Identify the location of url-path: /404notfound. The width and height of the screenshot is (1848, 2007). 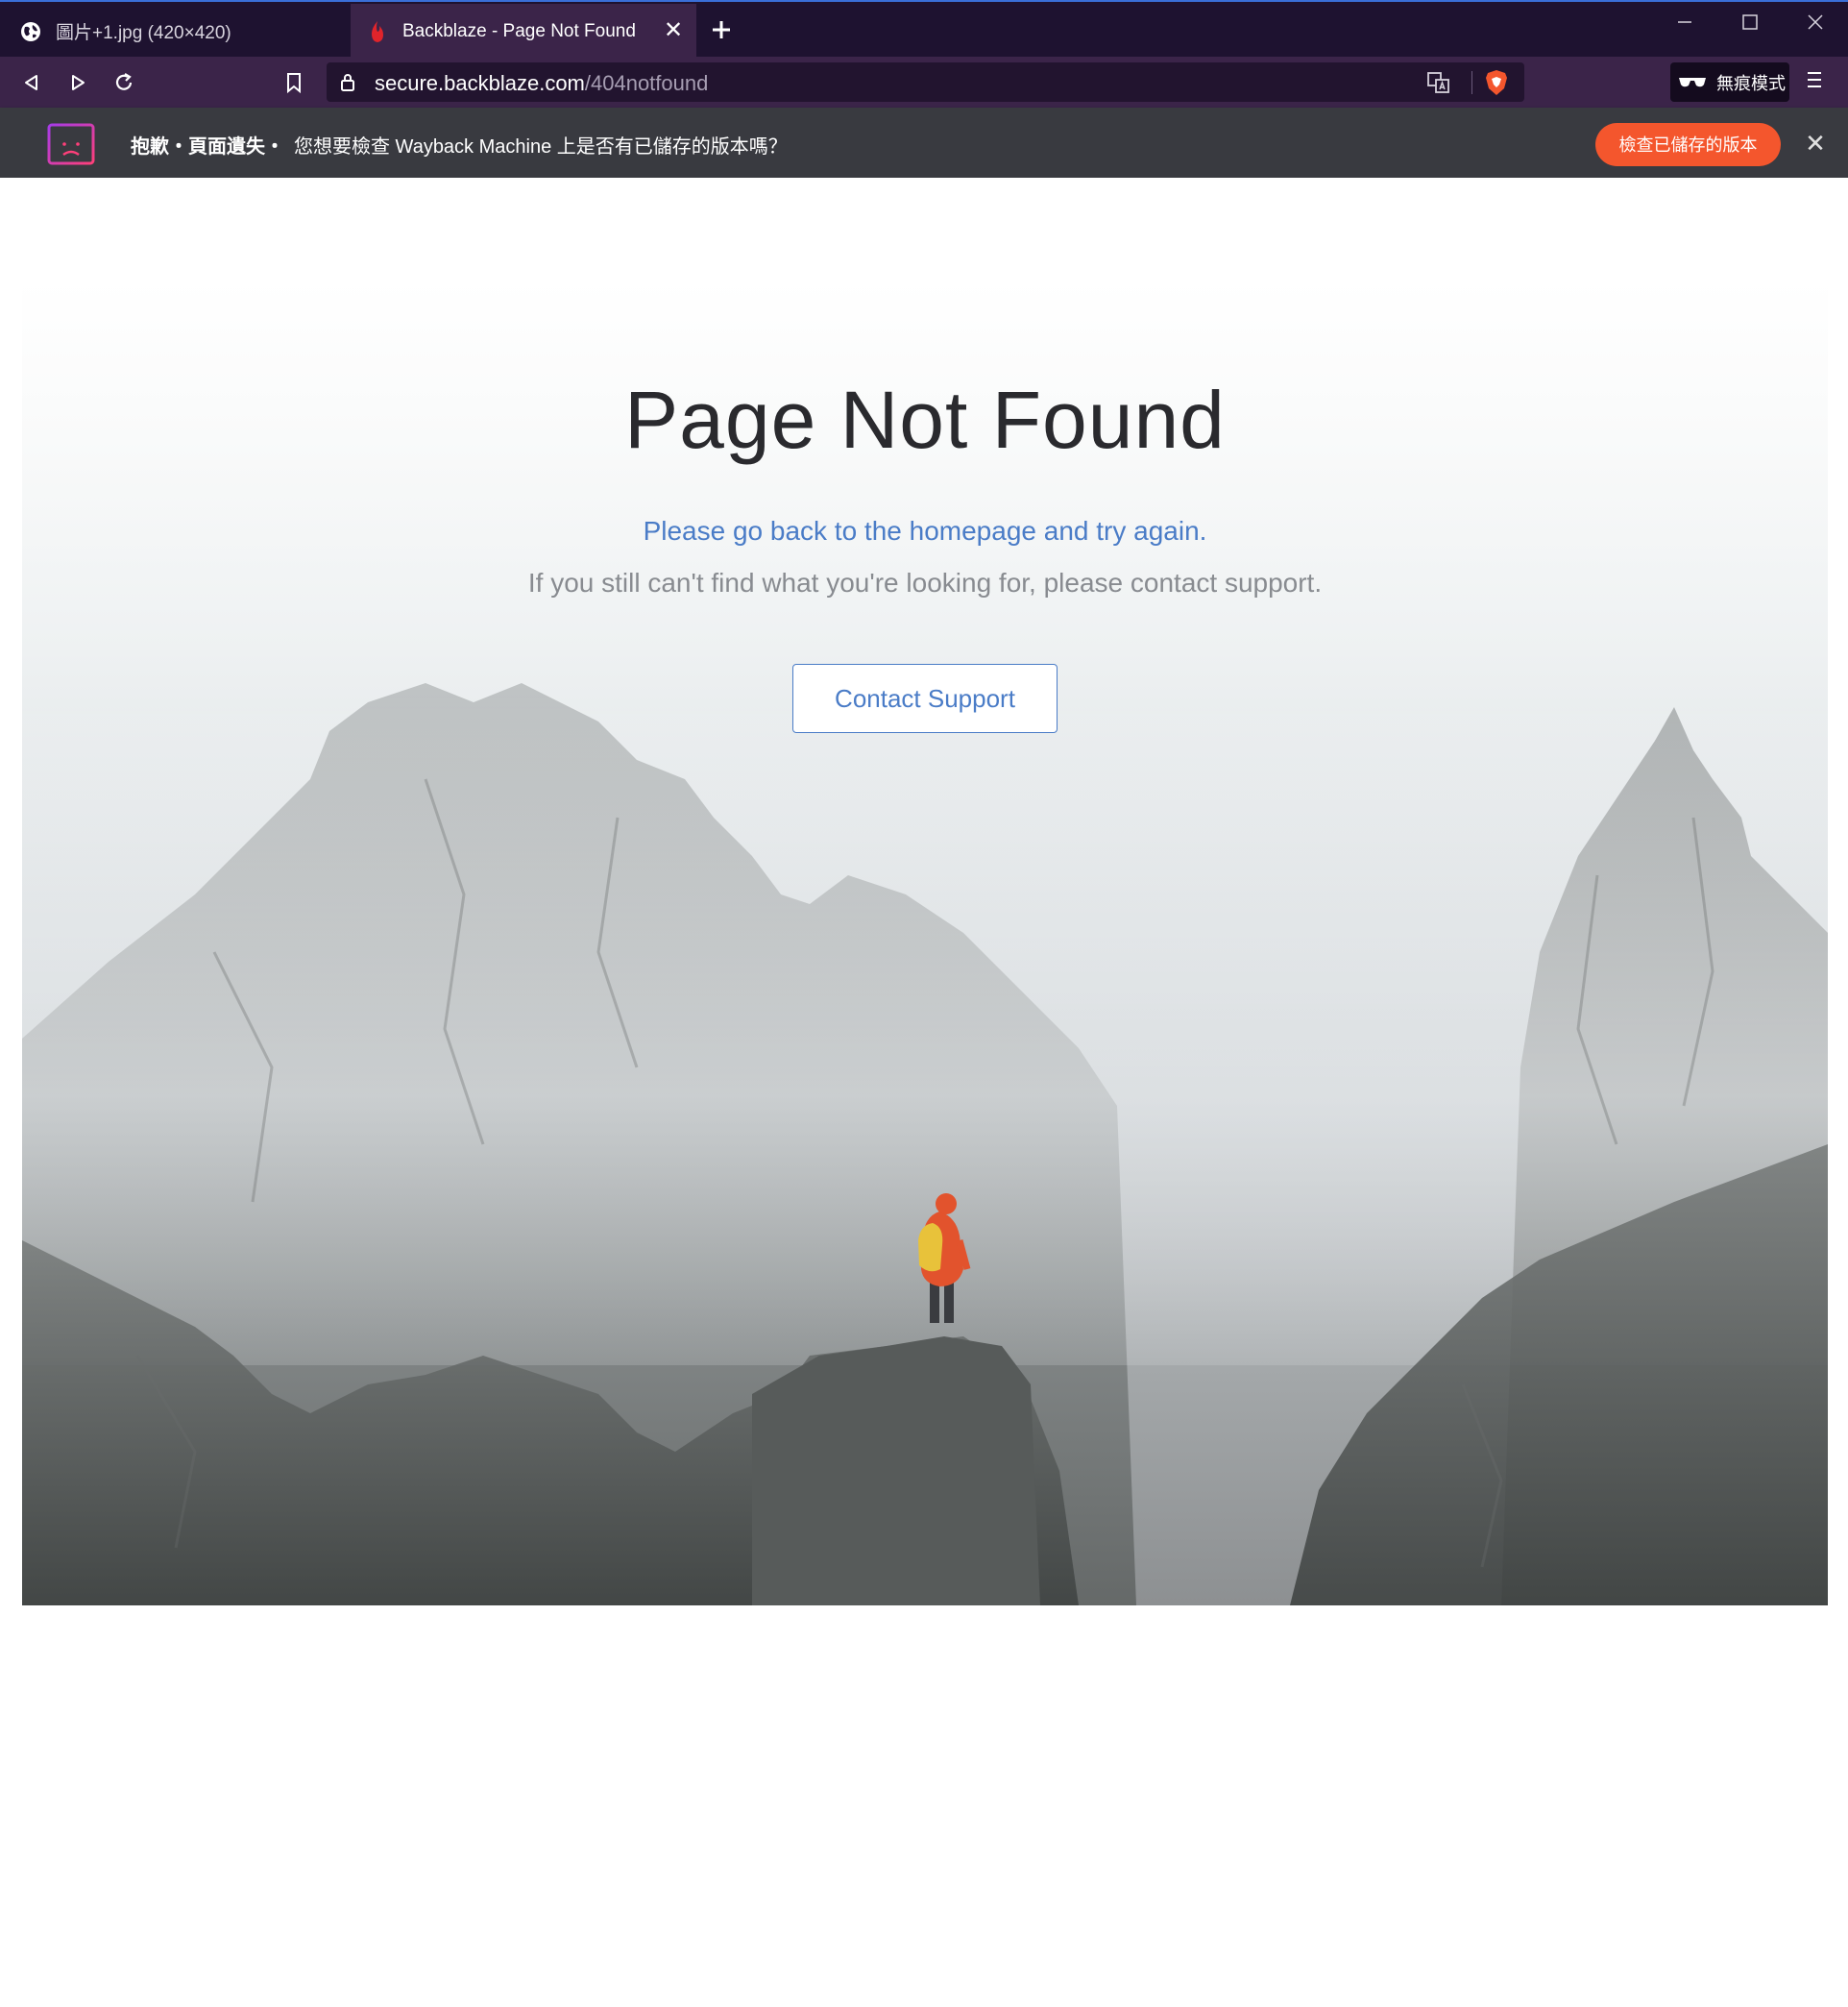
(646, 83).